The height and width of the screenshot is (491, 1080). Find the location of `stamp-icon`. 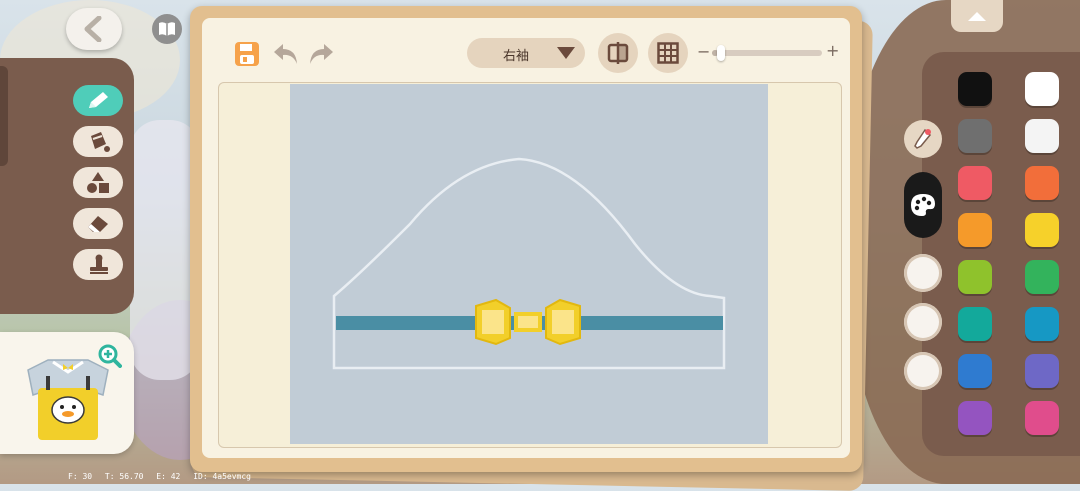

stamp-icon is located at coordinates (99, 264).